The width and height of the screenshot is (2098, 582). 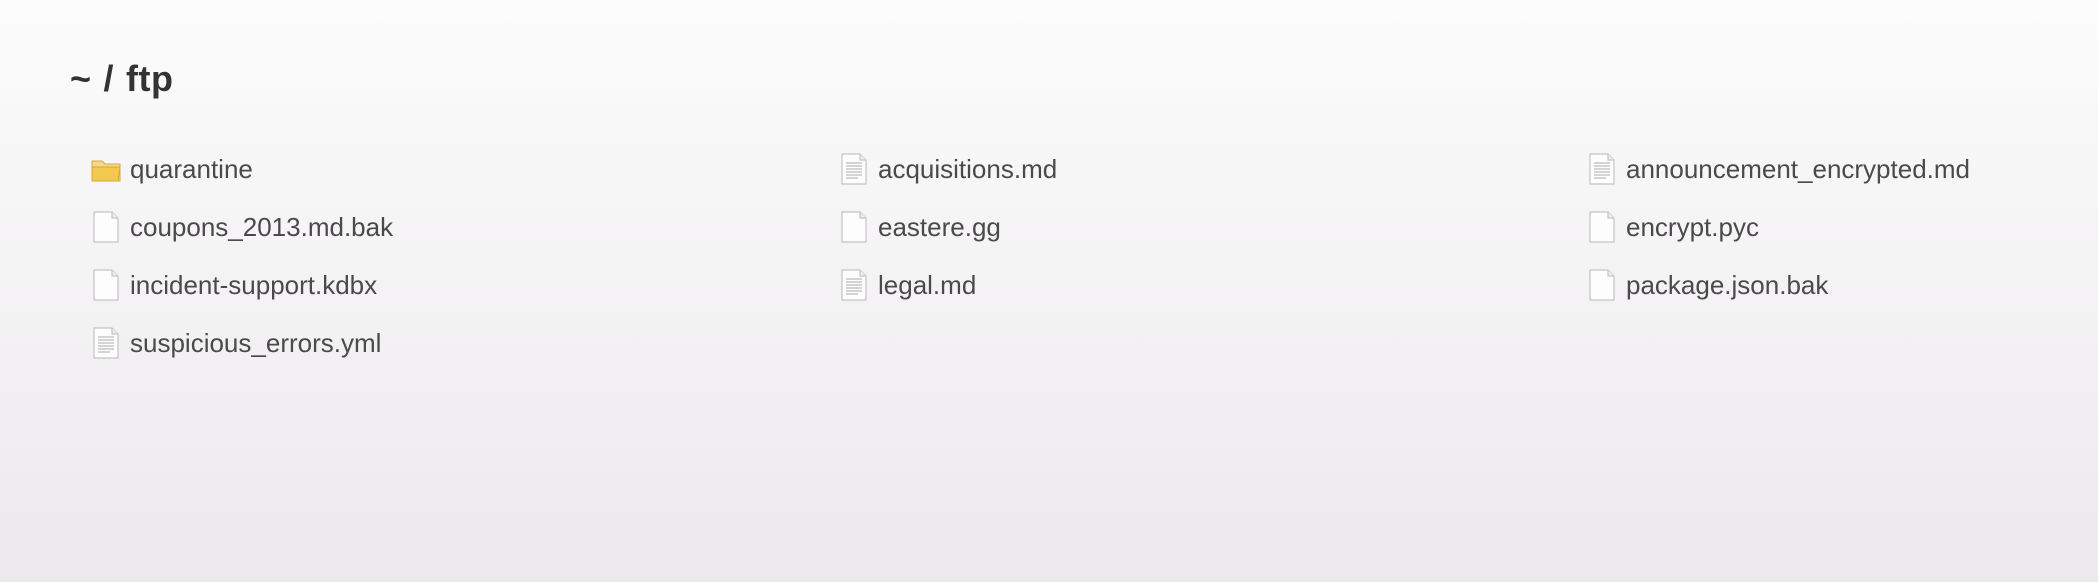 What do you see at coordinates (81, 78) in the screenshot?
I see `breadcrumb-home: ~` at bounding box center [81, 78].